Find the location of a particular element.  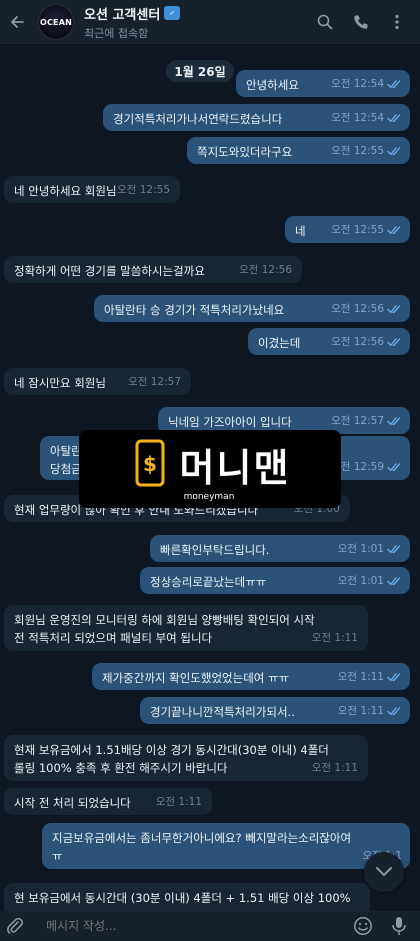

message-incoming: 정확하게 어떤 경기를 말씀하시는걸까요 오전 12:56 is located at coordinates (153, 269).